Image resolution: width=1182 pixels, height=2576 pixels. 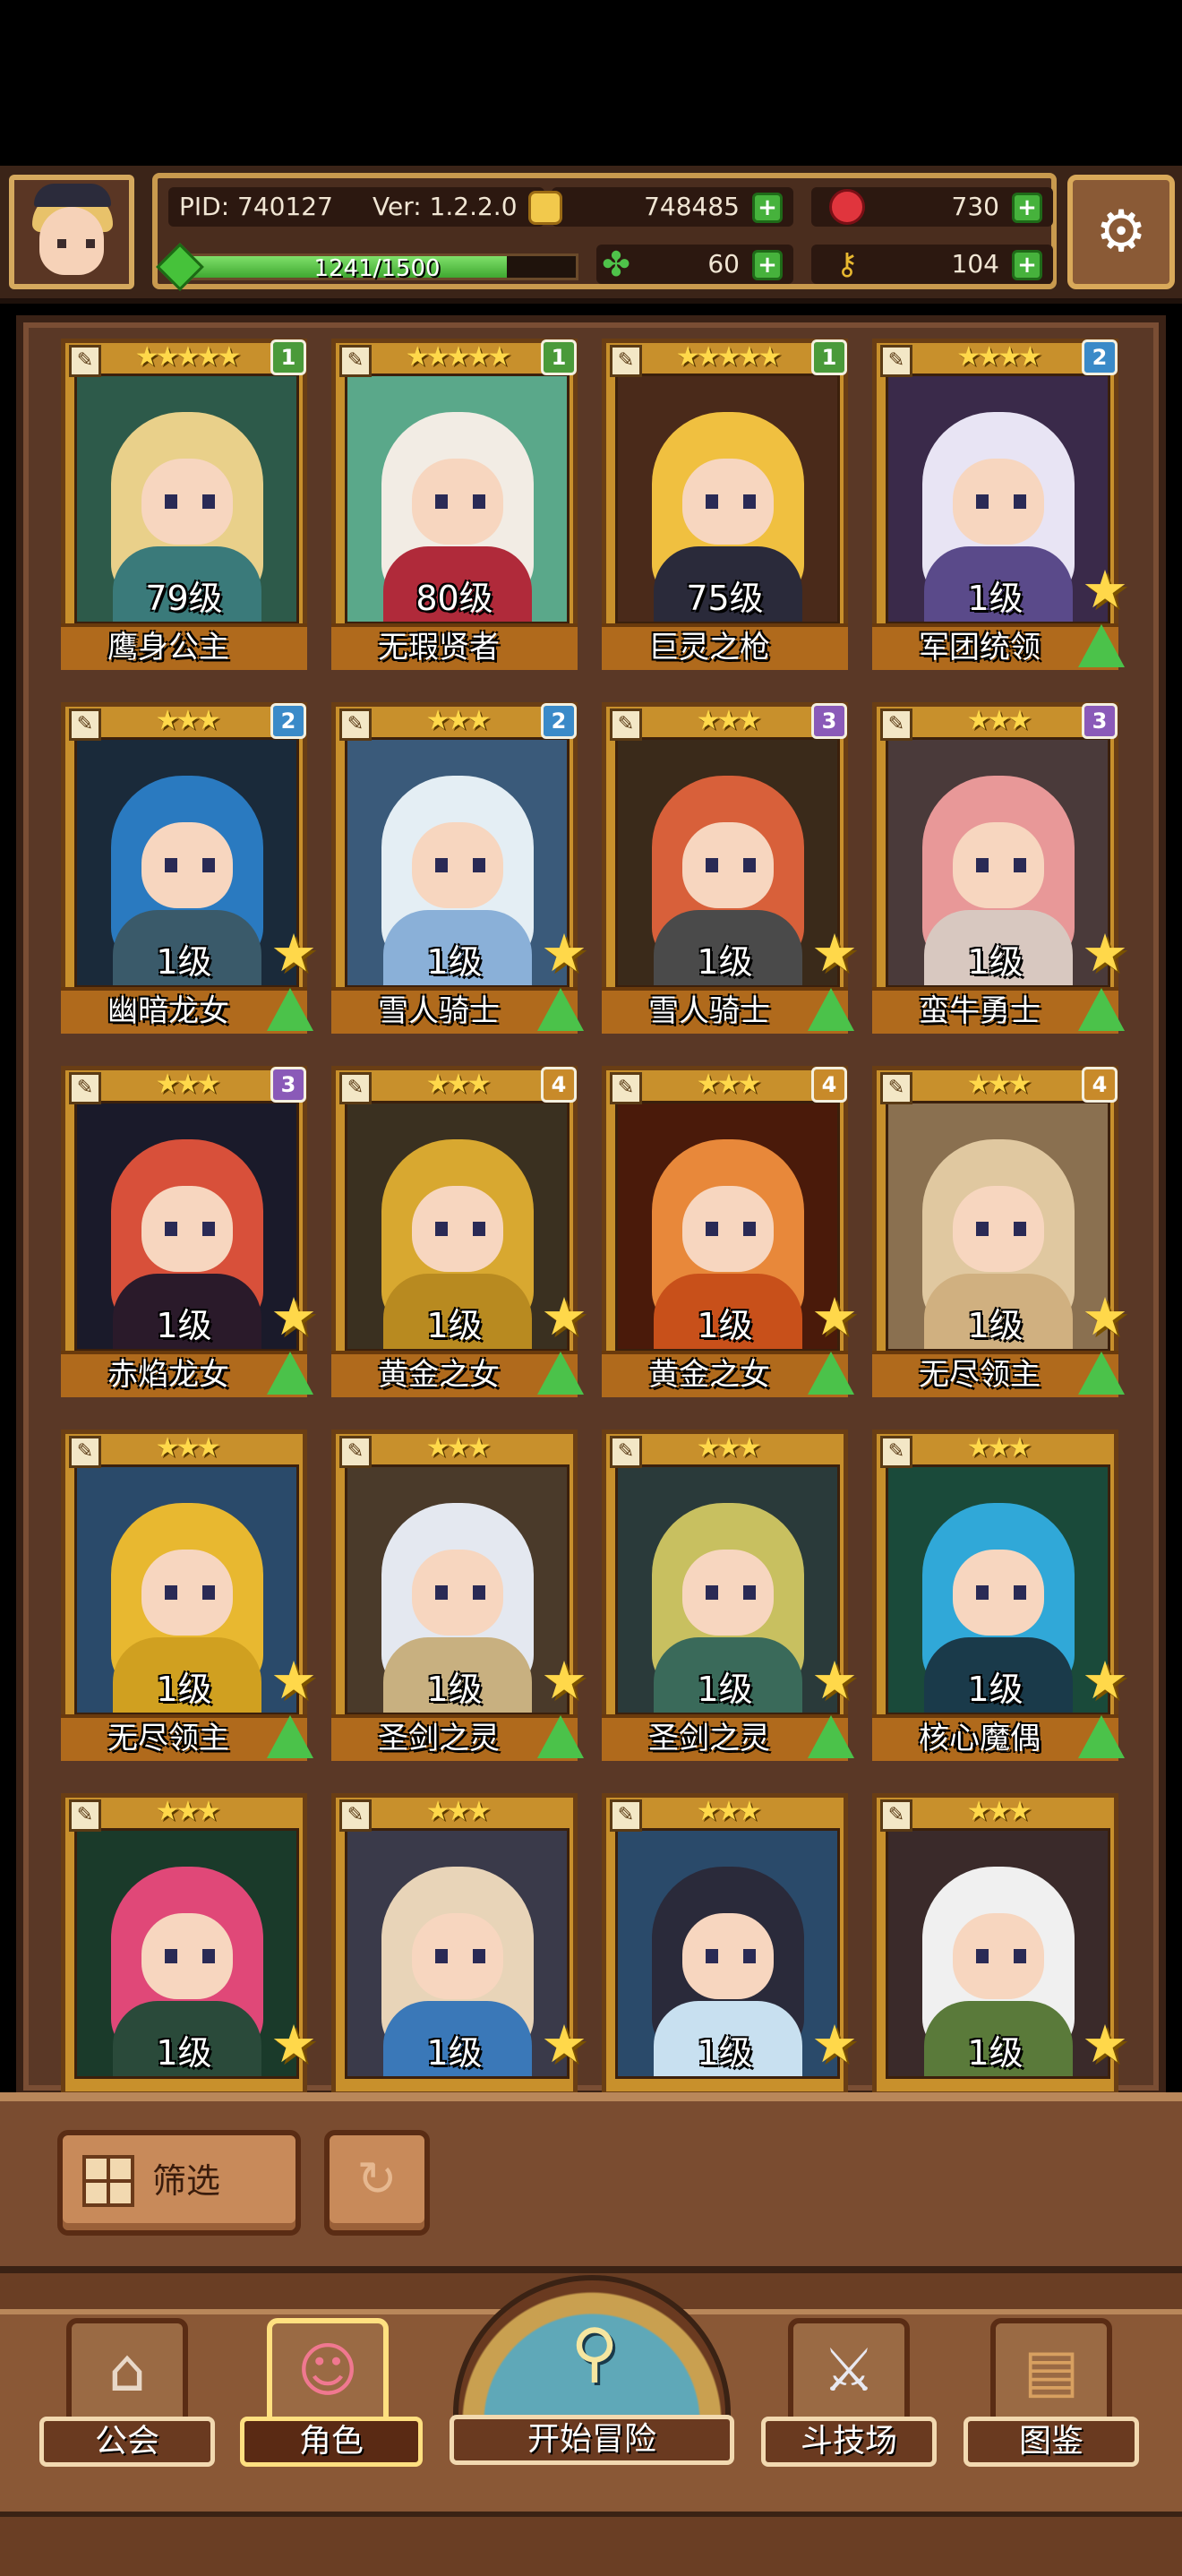 What do you see at coordinates (730, 868) in the screenshot?
I see `character-card: ✎ ★★★ 3 1级 雪人骑士 ★` at bounding box center [730, 868].